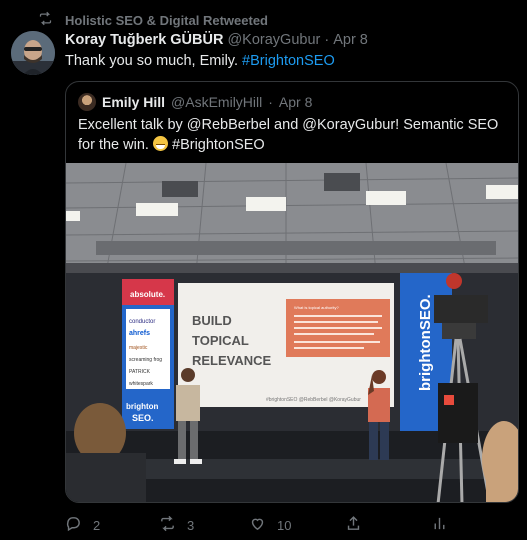  Describe the element at coordinates (313, 400) in the screenshot. I see `slide-footer: #brightonSEO @RebBerbel @KorayGubur` at that location.